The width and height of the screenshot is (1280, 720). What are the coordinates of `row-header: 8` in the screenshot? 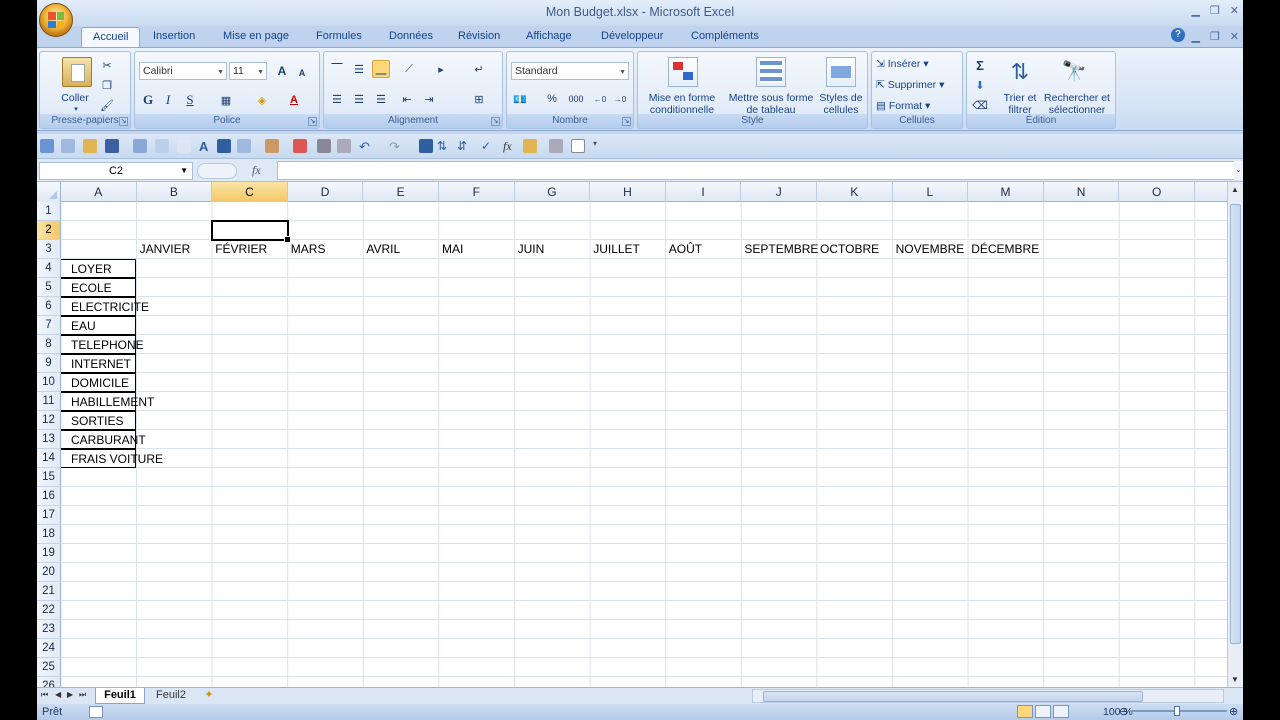 It's located at (49, 344).